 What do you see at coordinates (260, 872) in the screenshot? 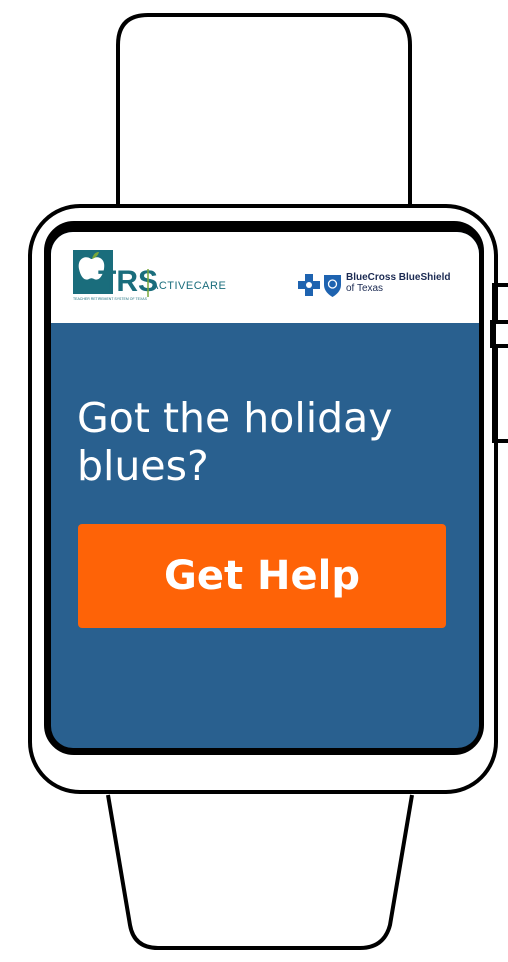
I see `watch-band-bottom` at bounding box center [260, 872].